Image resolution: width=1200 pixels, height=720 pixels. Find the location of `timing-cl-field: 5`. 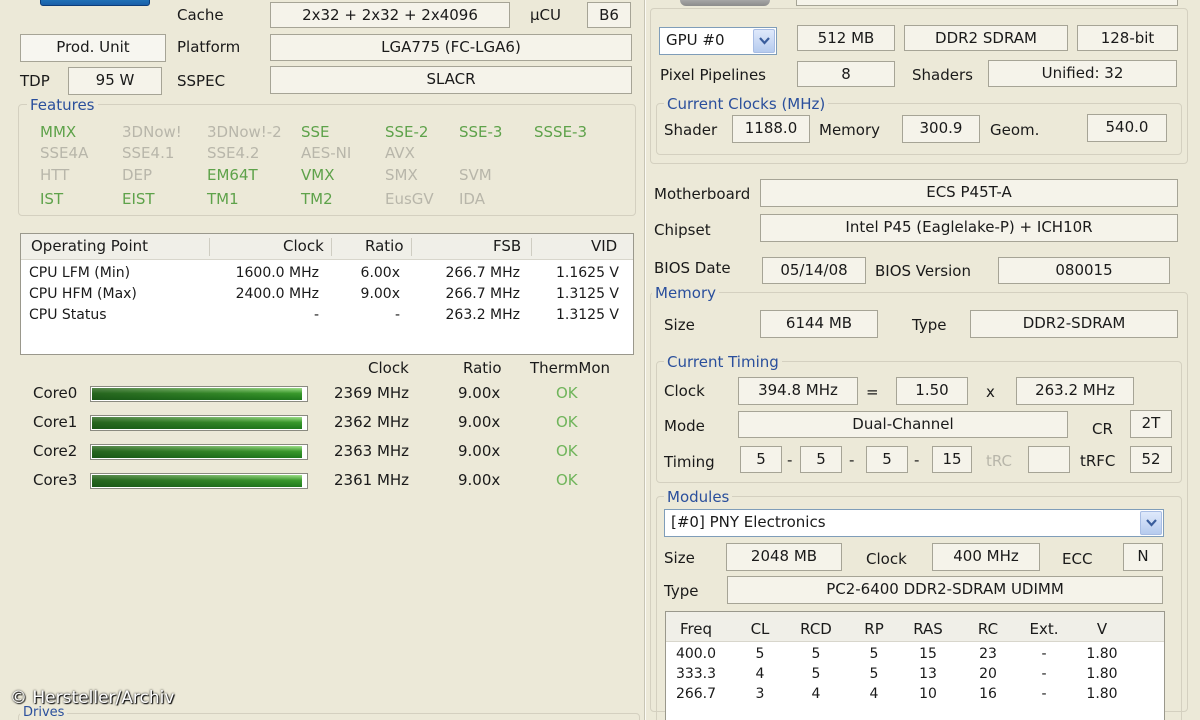

timing-cl-field: 5 is located at coordinates (761, 459).